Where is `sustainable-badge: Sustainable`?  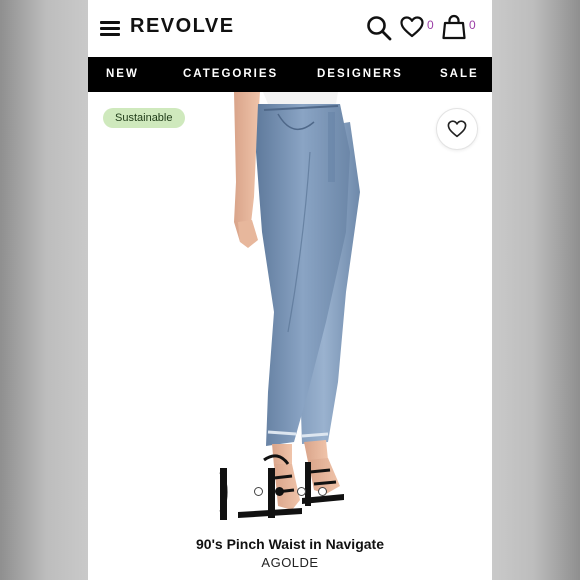
sustainable-badge: Sustainable is located at coordinates (144, 118).